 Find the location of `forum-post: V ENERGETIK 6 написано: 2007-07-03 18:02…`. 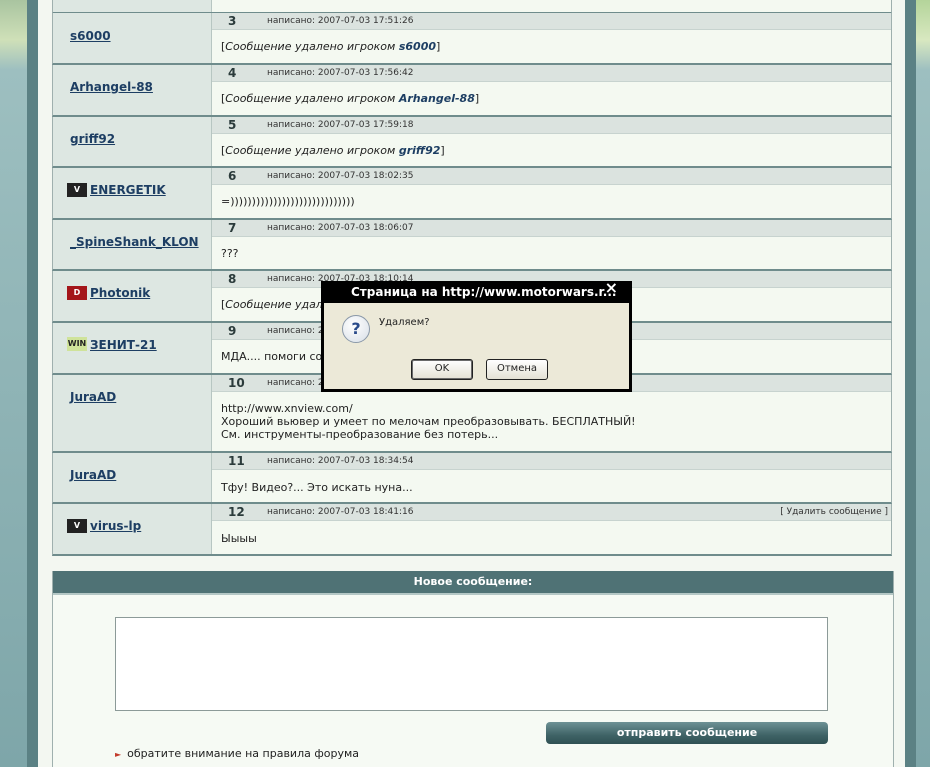

forum-post: V ENERGETIK 6 написано: 2007-07-03 18:02… is located at coordinates (472, 194).